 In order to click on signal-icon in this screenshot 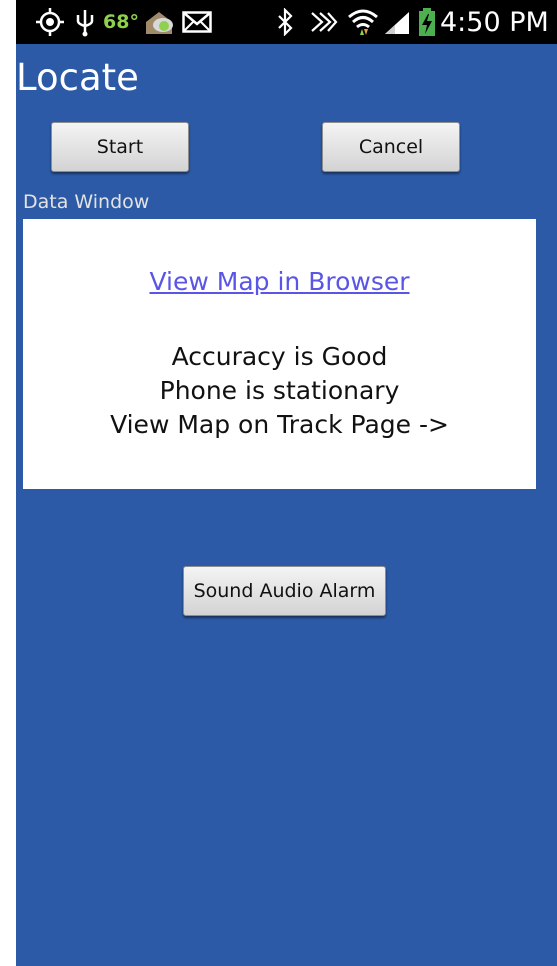, I will do `click(397, 22)`.